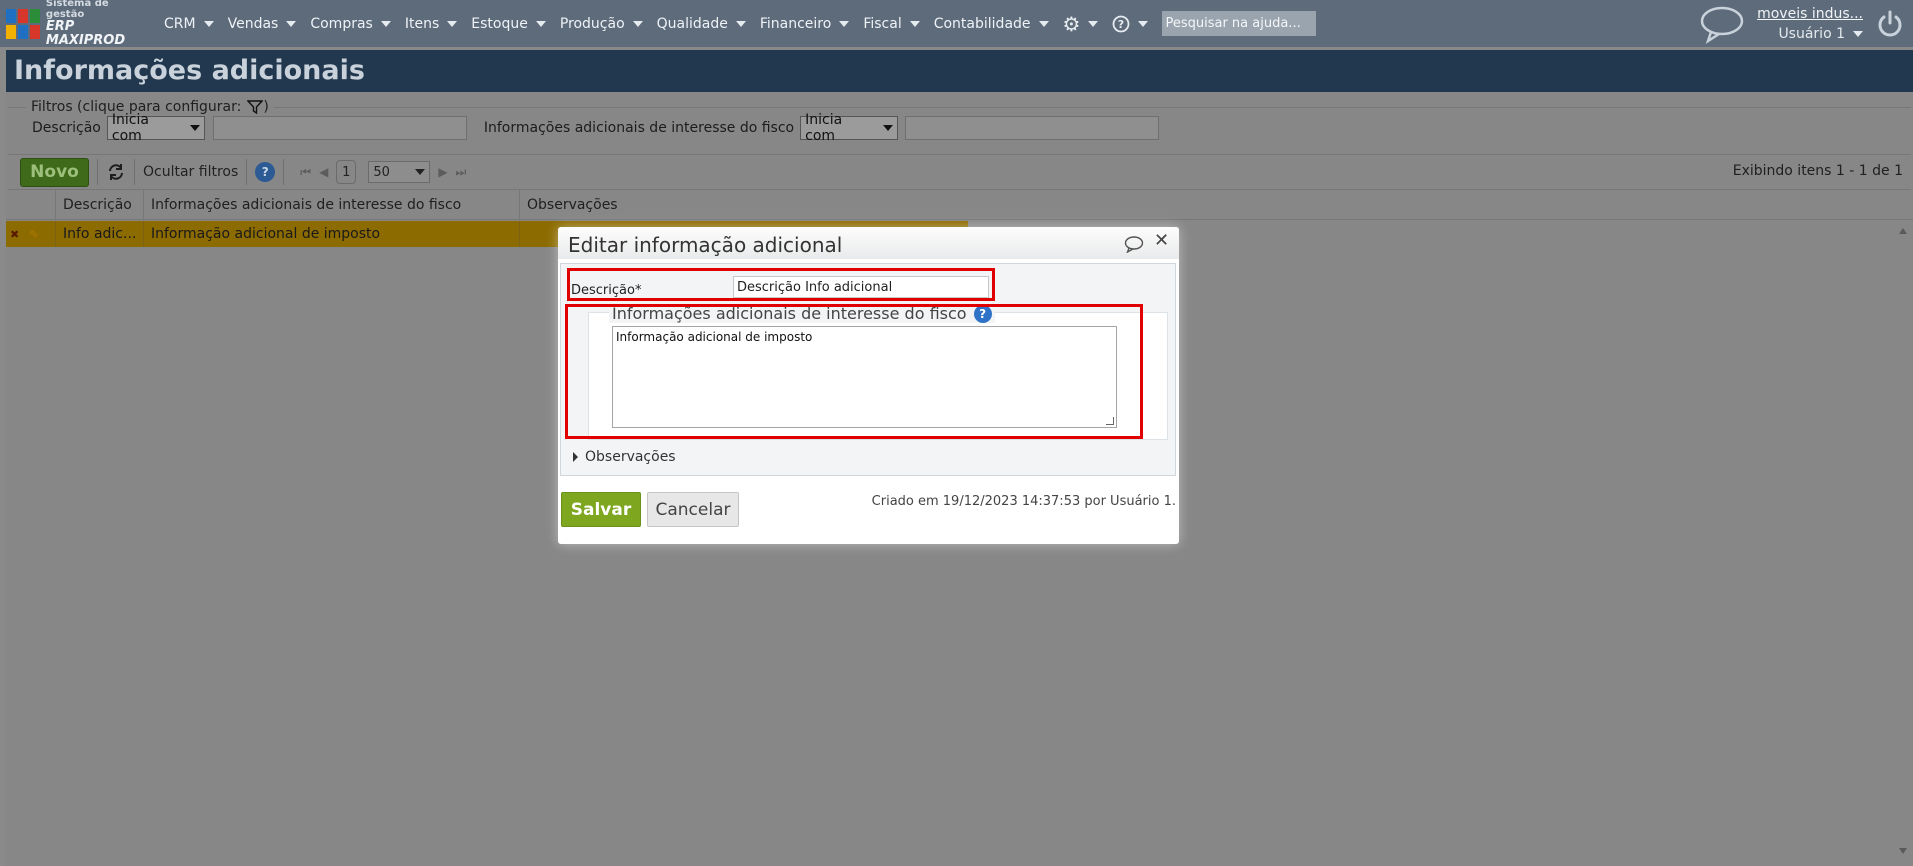 This screenshot has width=1913, height=866. What do you see at coordinates (100, 204) in the screenshot?
I see `column-descricao: Descrição` at bounding box center [100, 204].